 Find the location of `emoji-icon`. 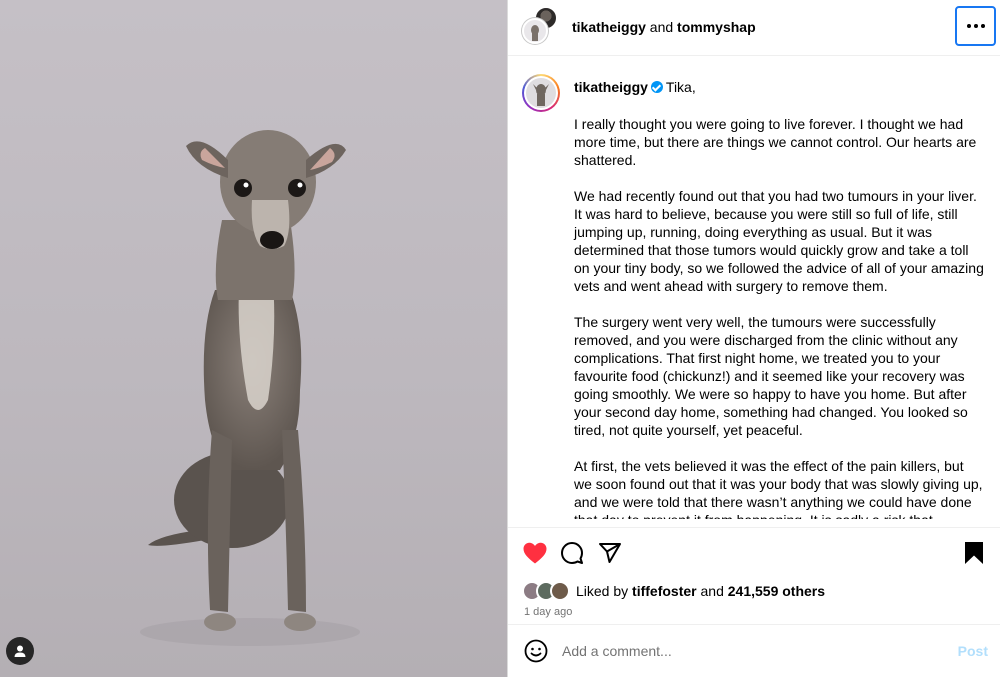

emoji-icon is located at coordinates (536, 651).